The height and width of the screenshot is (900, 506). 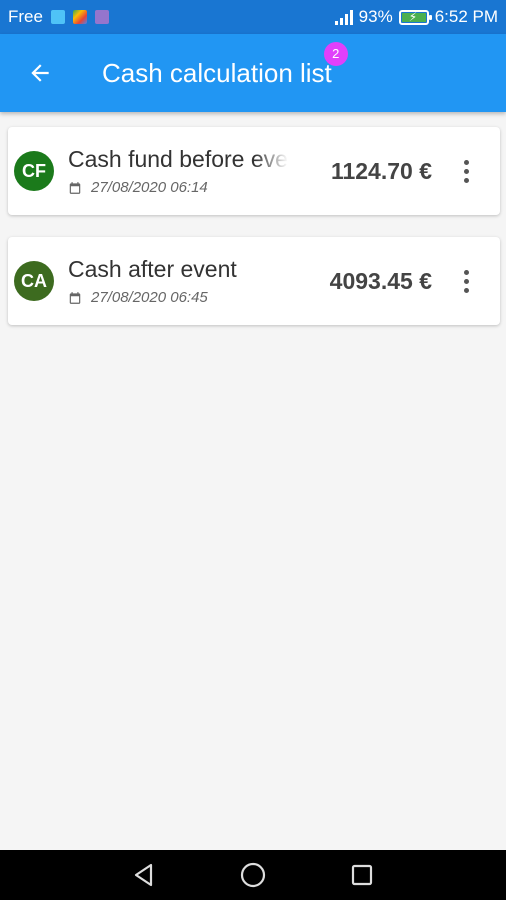 What do you see at coordinates (149, 187) in the screenshot?
I see `list-item-date: 27/08/2020 06:14` at bounding box center [149, 187].